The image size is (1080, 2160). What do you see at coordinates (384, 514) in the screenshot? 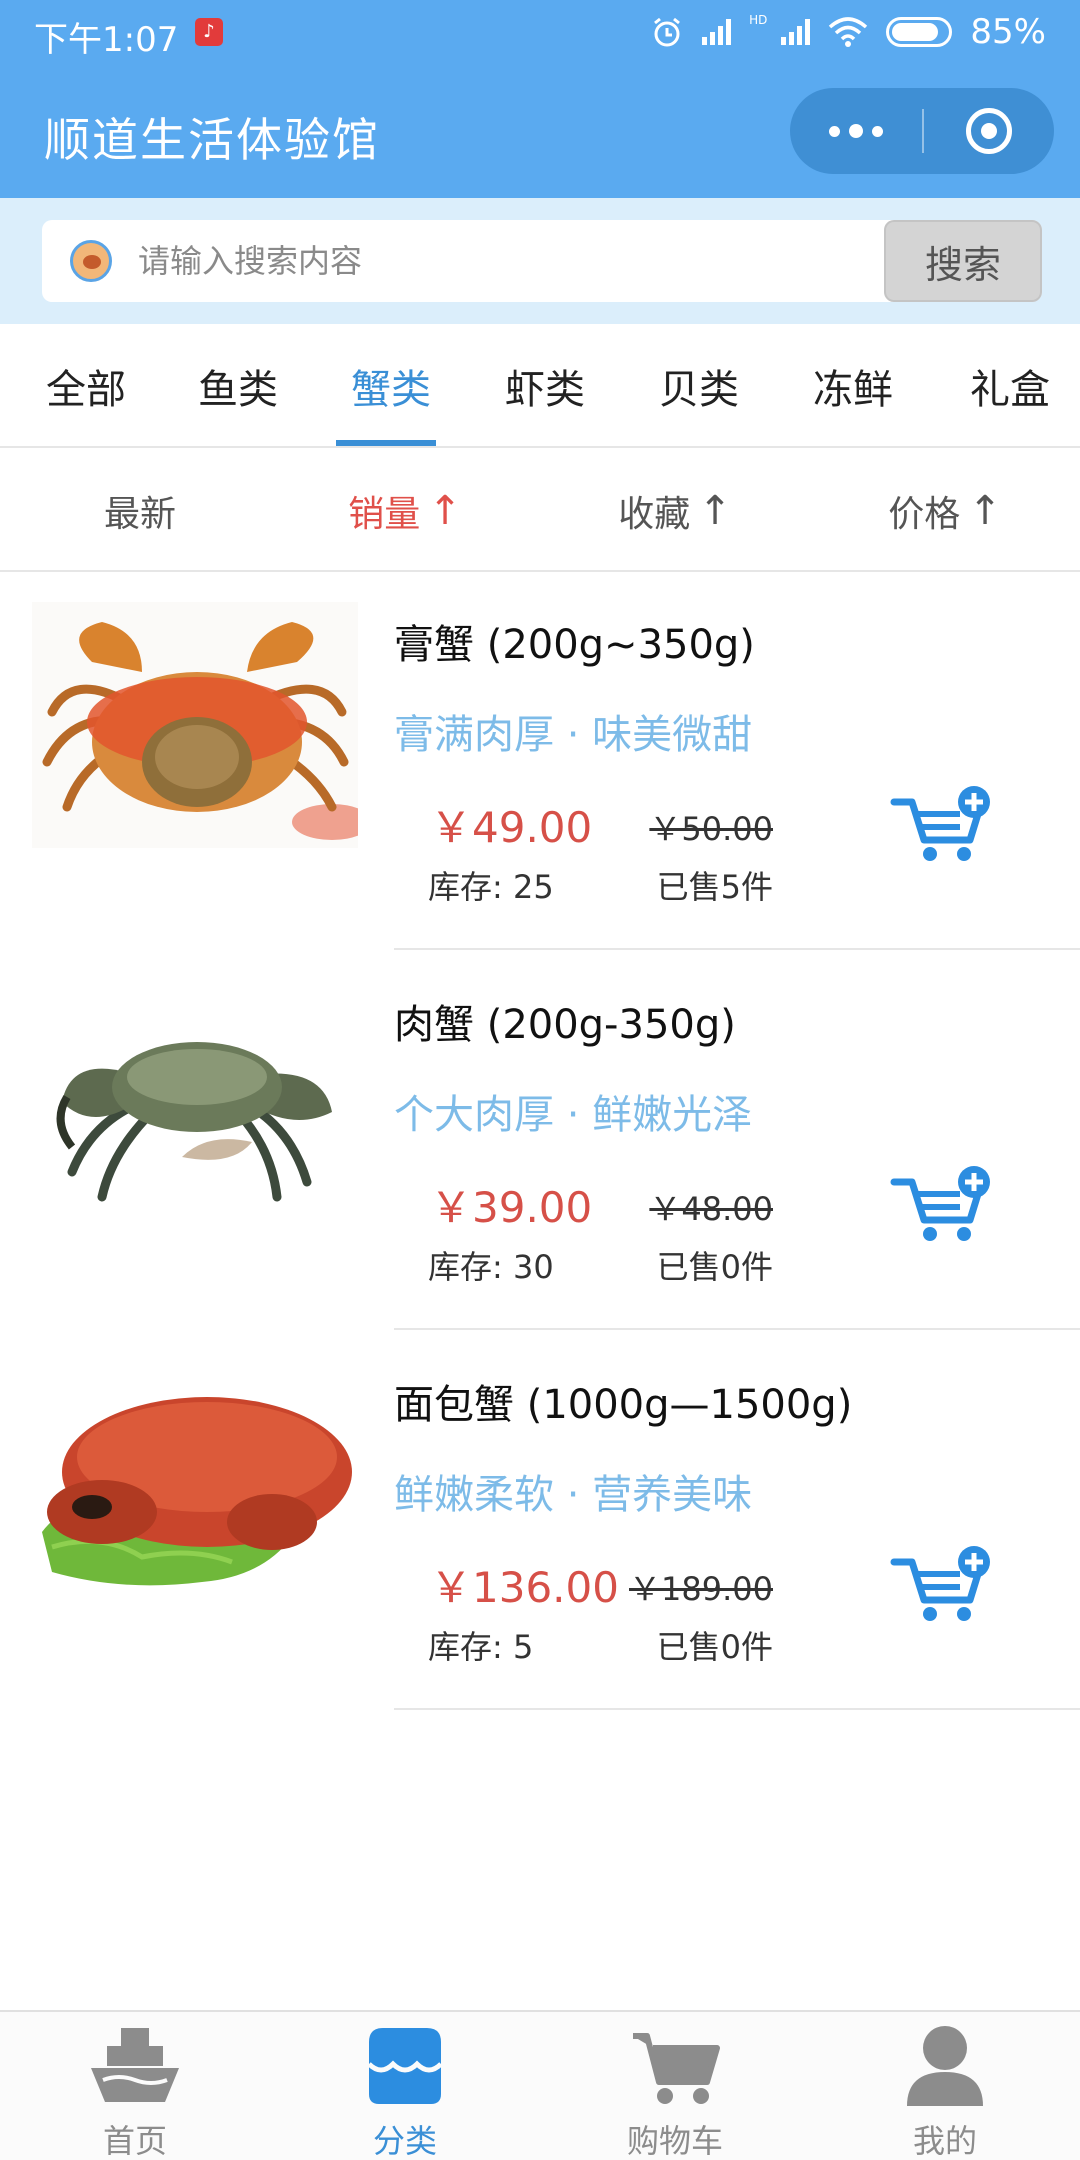
I see `sort-sales-label: 销量` at bounding box center [384, 514].